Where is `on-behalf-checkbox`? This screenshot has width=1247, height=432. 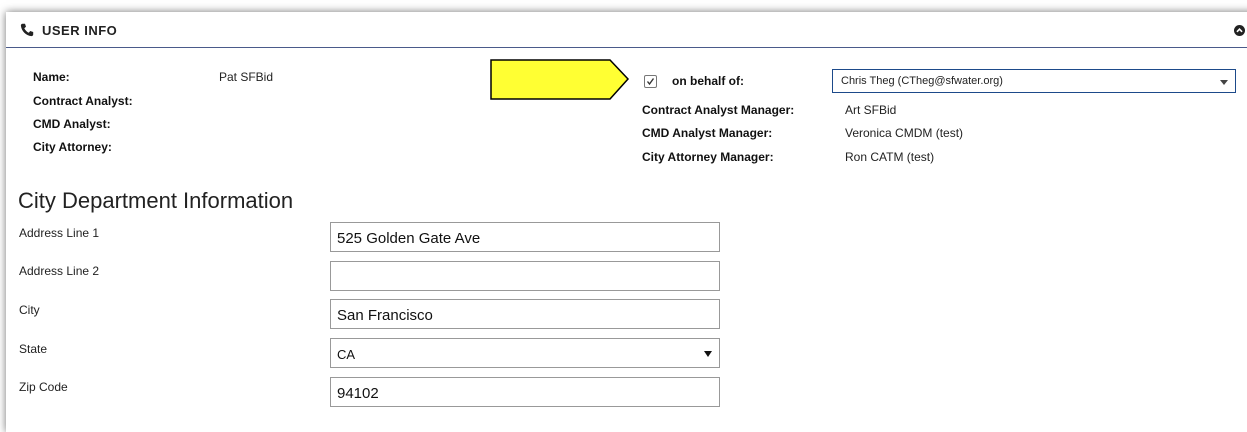
on-behalf-checkbox is located at coordinates (650, 81).